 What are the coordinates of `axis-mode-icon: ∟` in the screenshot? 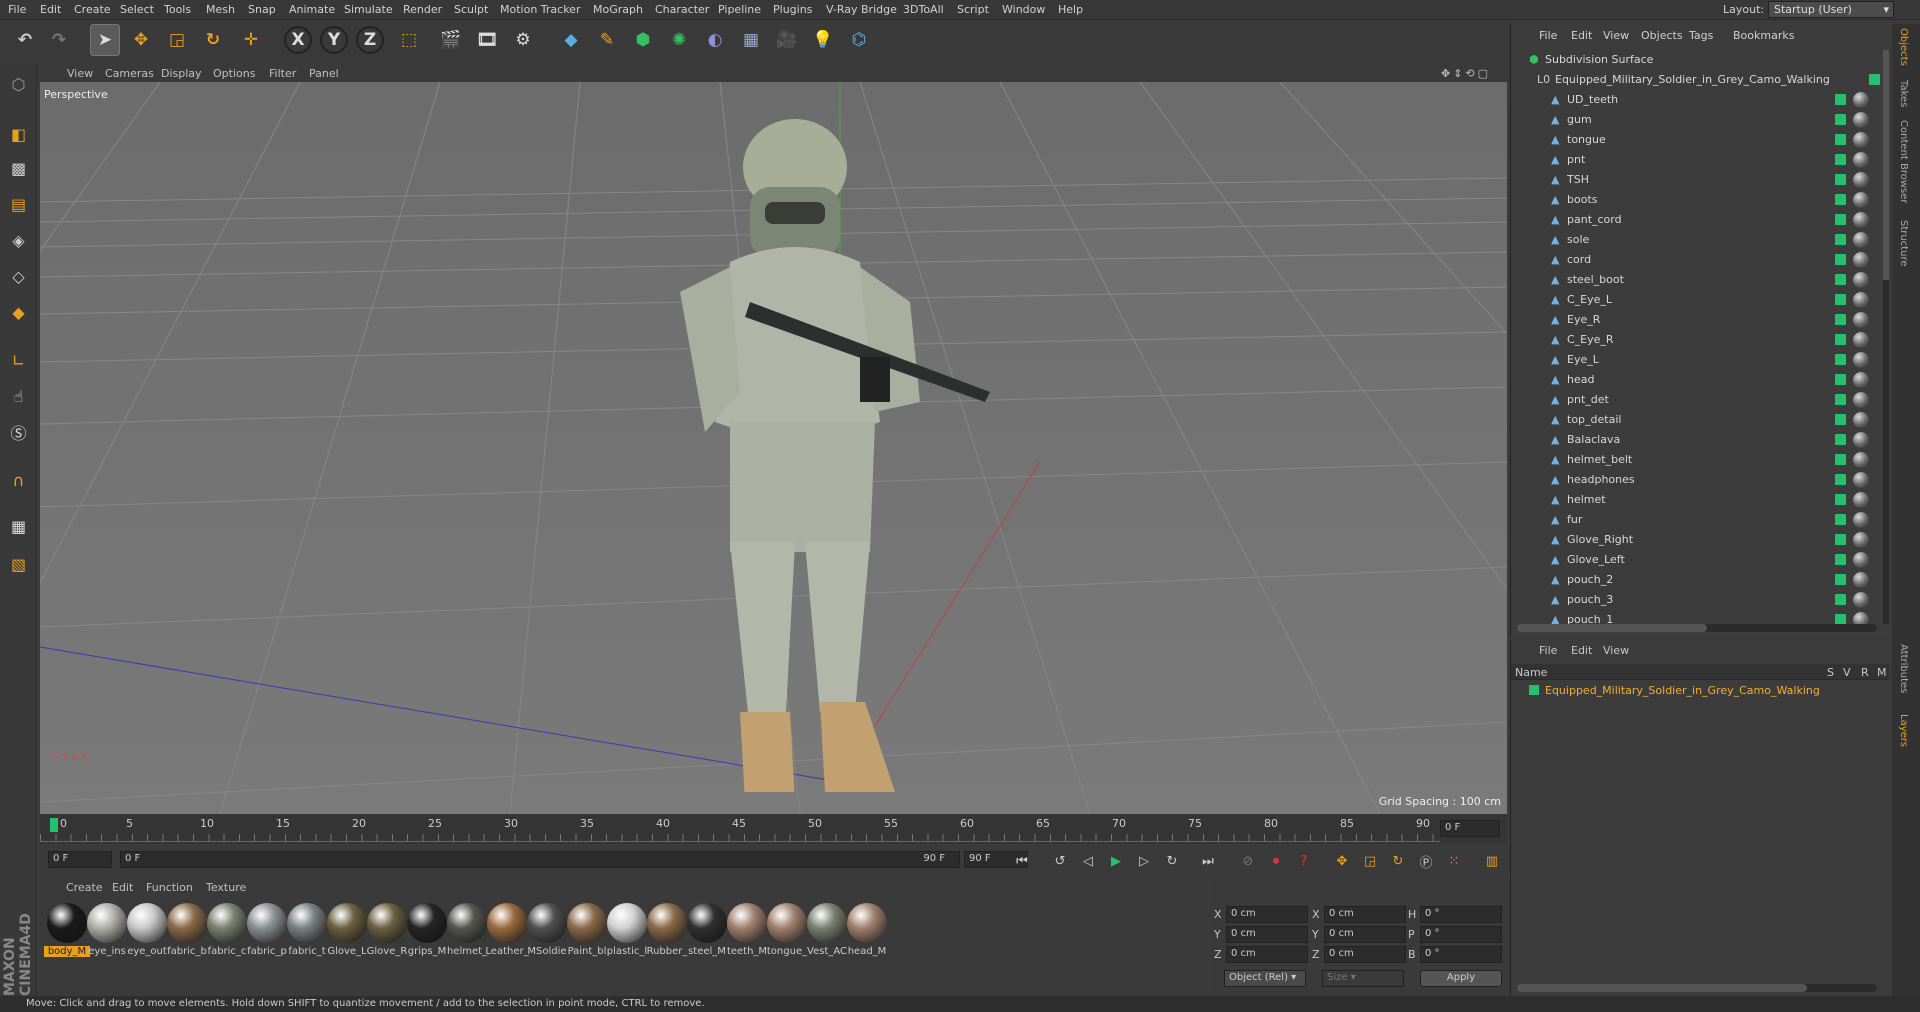 It's located at (18, 360).